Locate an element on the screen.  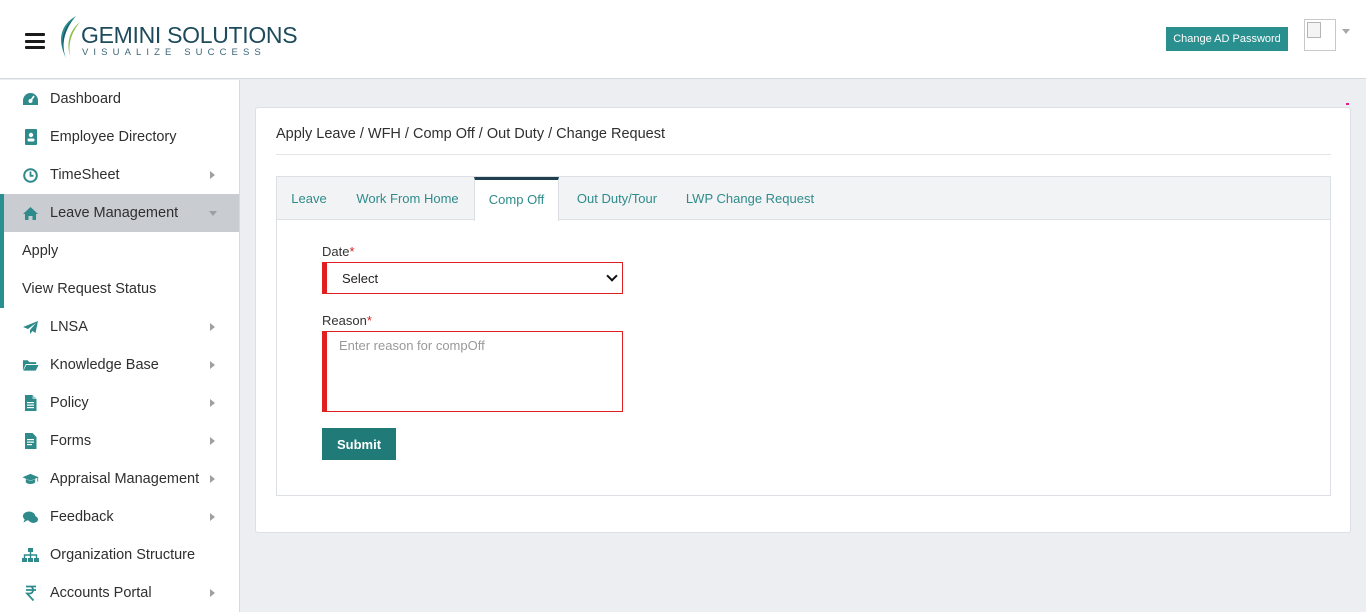
folder-open-icon is located at coordinates (30, 365).